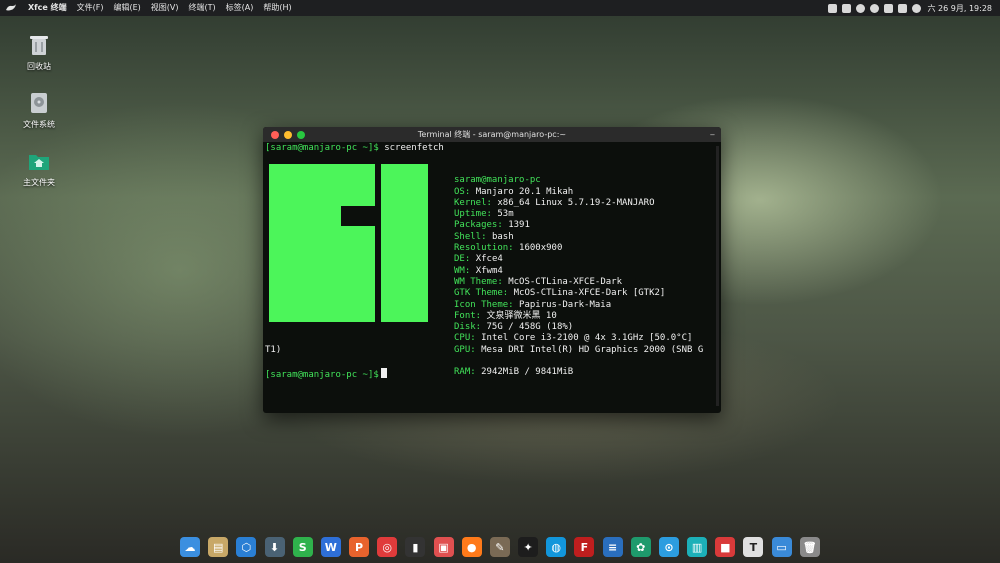 This screenshot has height=563, width=1000. I want to click on user-host: saram@manjaro-pc, so click(497, 180).